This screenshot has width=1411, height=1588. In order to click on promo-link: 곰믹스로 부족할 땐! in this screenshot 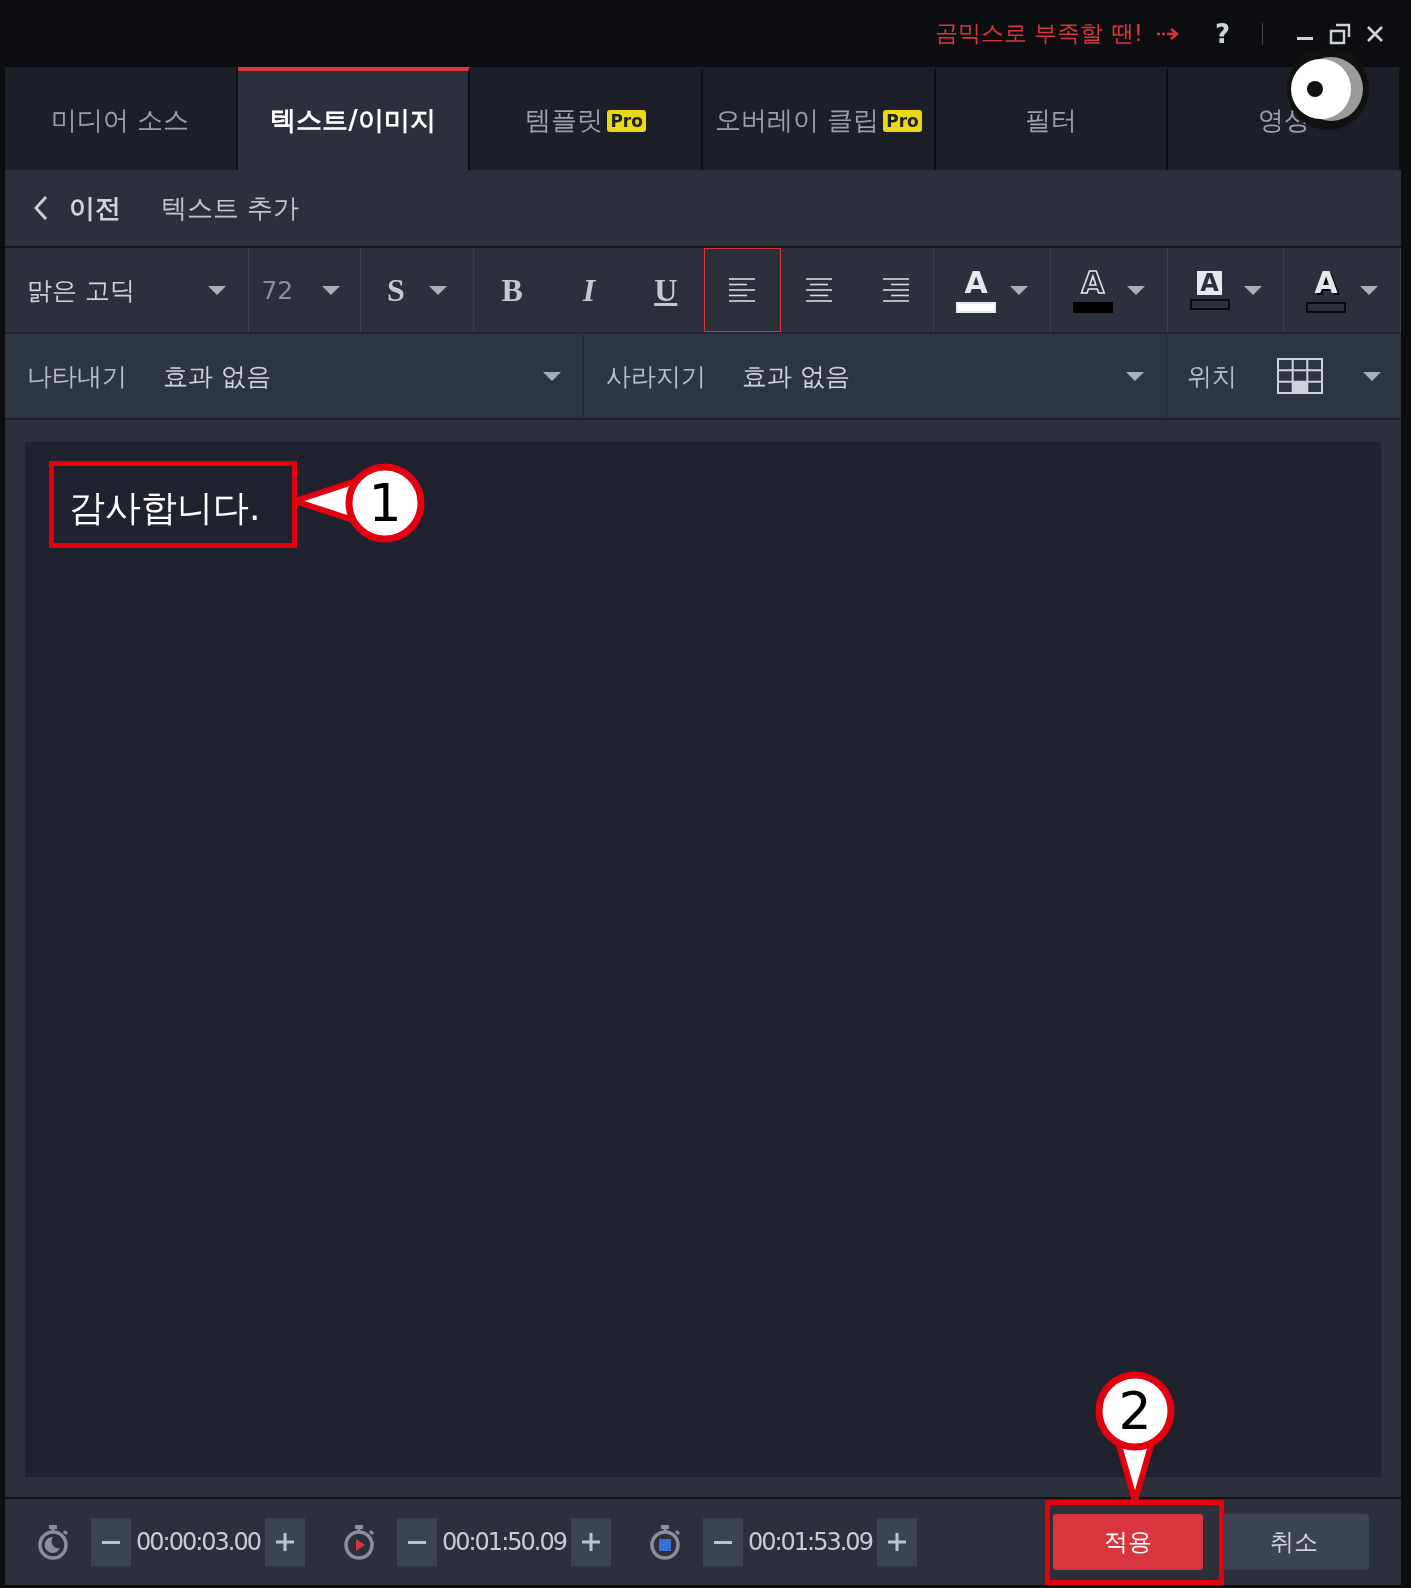, I will do `click(1039, 33)`.